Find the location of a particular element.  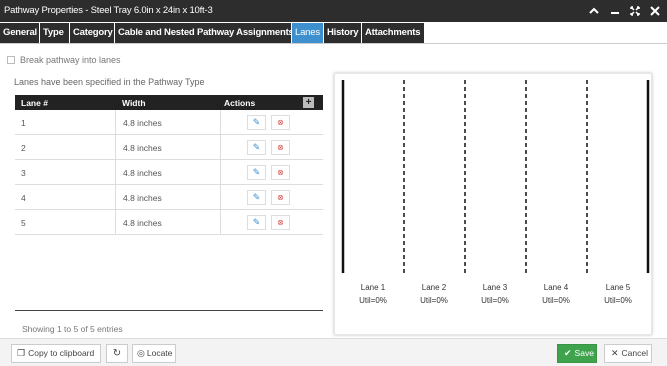

minimize-icon is located at coordinates (615, 11).